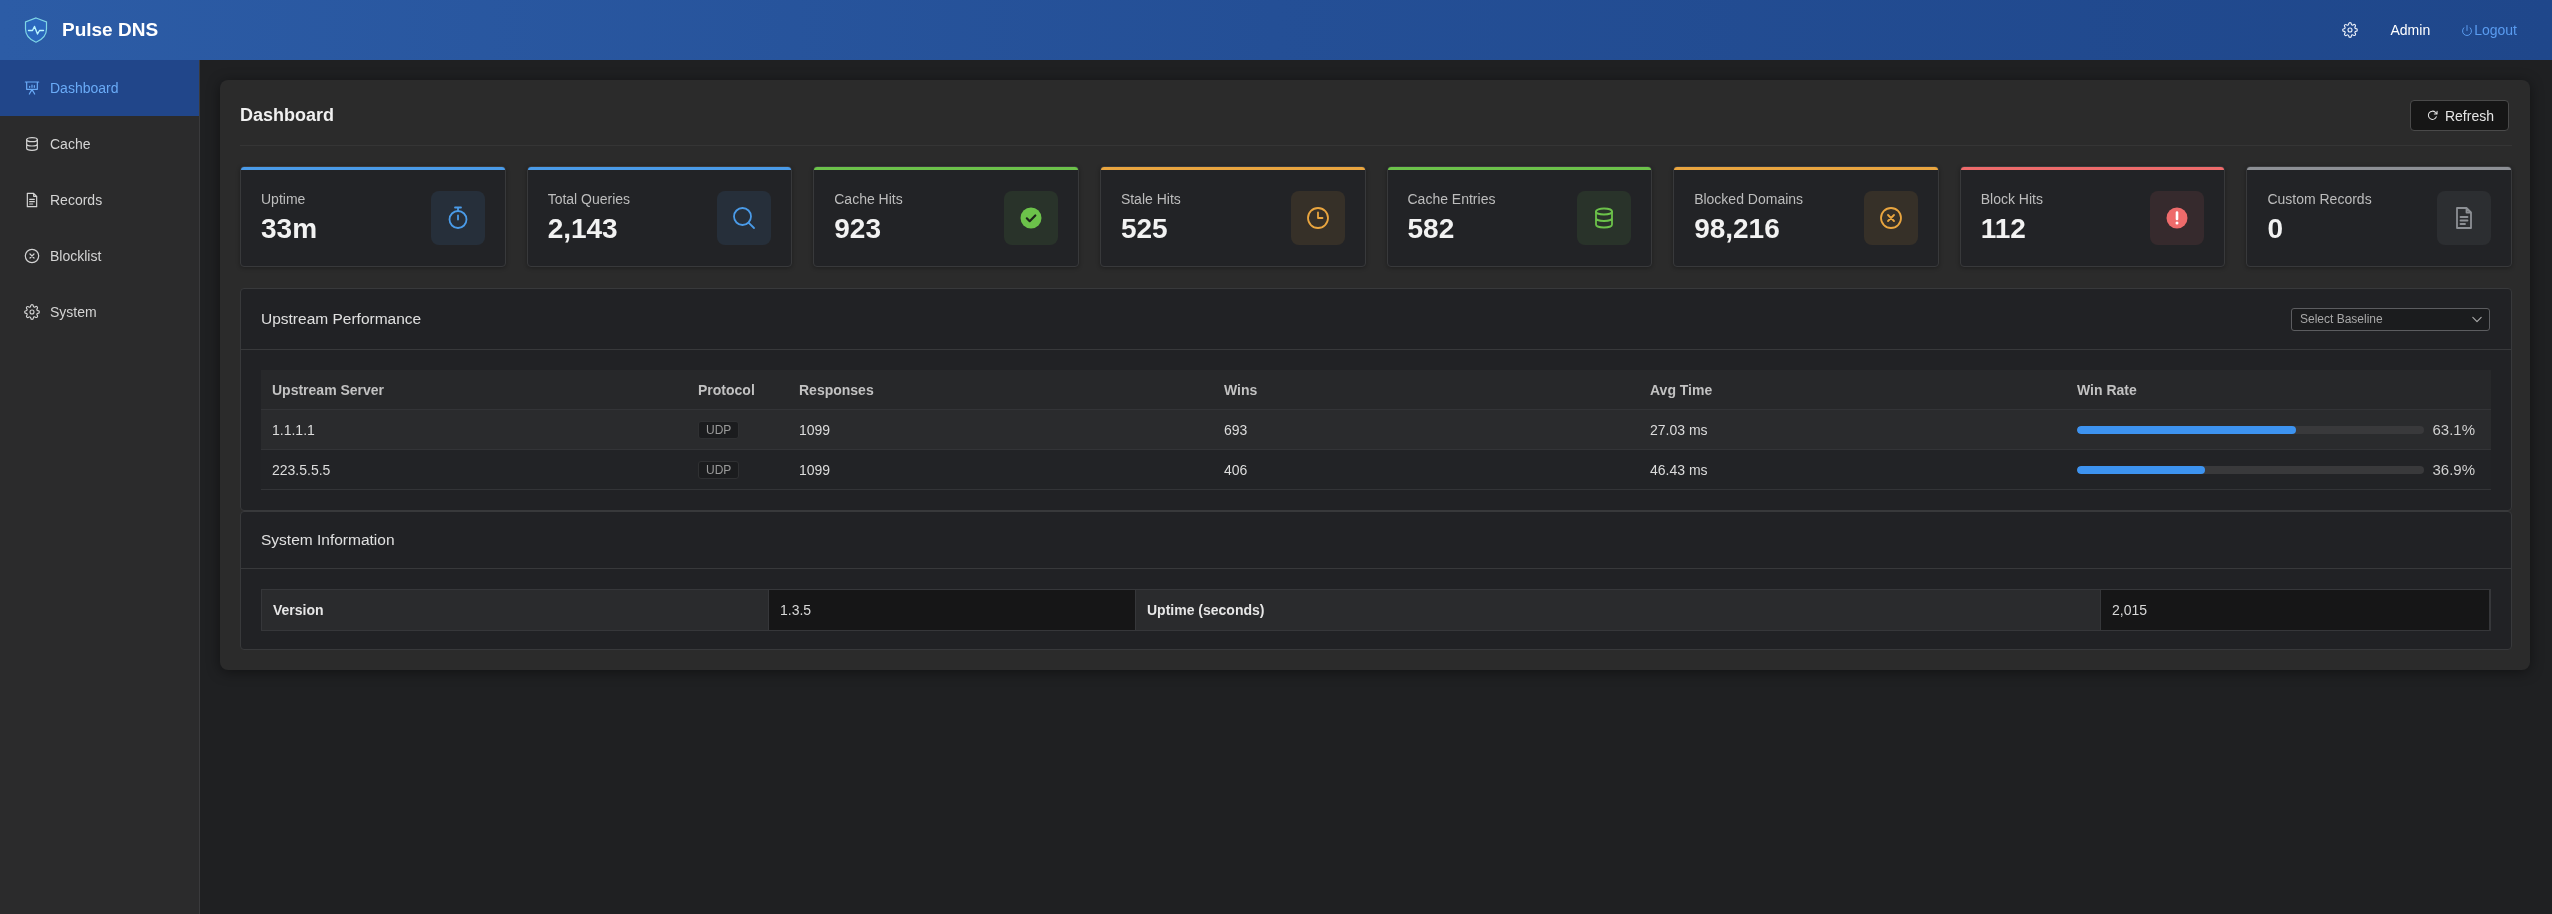 This screenshot has width=2552, height=914. I want to click on column-header: Protocol, so click(726, 390).